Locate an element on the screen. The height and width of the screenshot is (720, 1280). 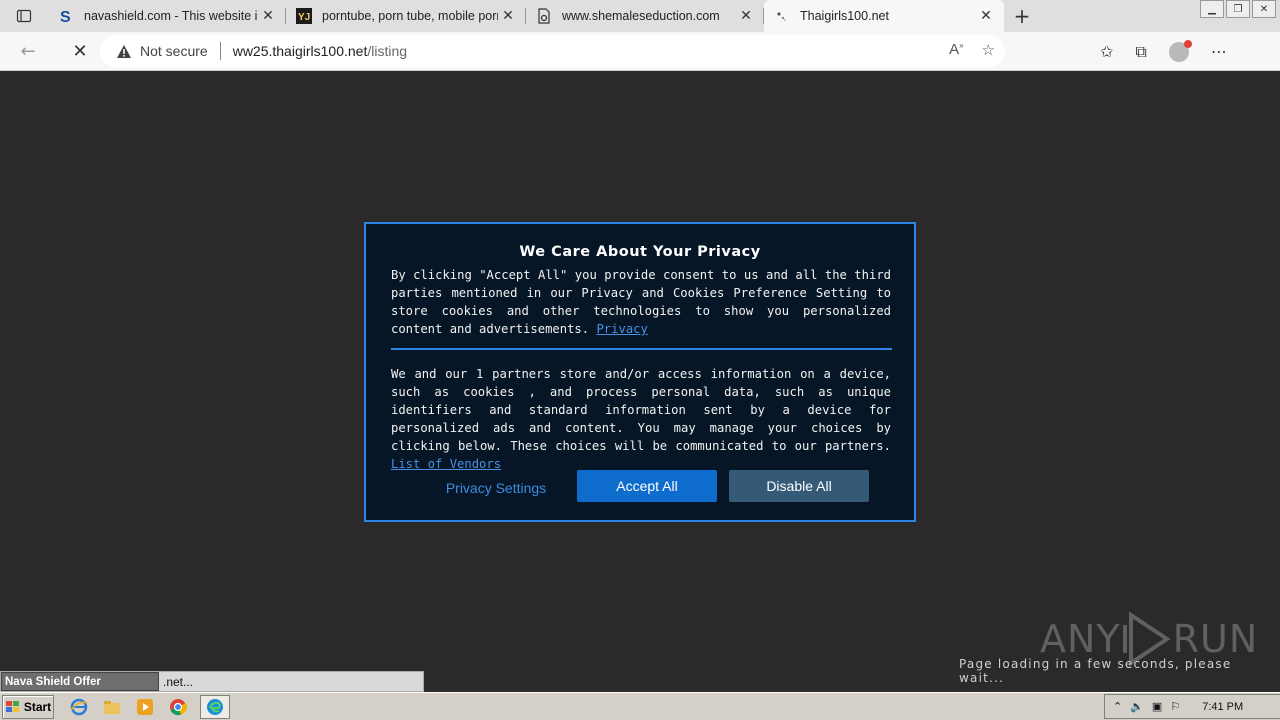
collections-icon: ⧉ is located at coordinates (1140, 52).